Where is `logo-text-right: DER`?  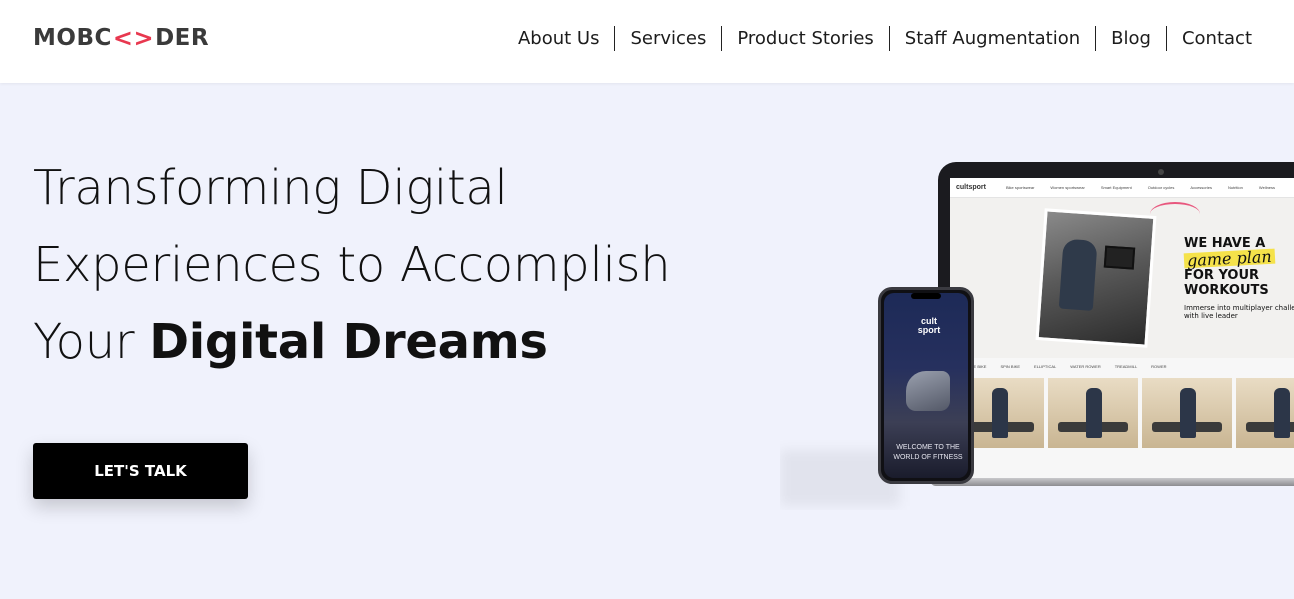 logo-text-right: DER is located at coordinates (182, 38).